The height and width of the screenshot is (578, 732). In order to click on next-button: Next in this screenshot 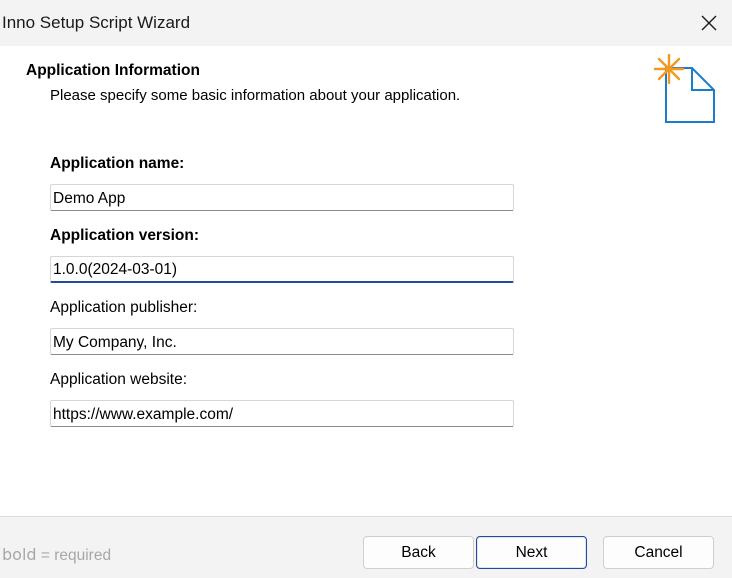, I will do `click(531, 552)`.